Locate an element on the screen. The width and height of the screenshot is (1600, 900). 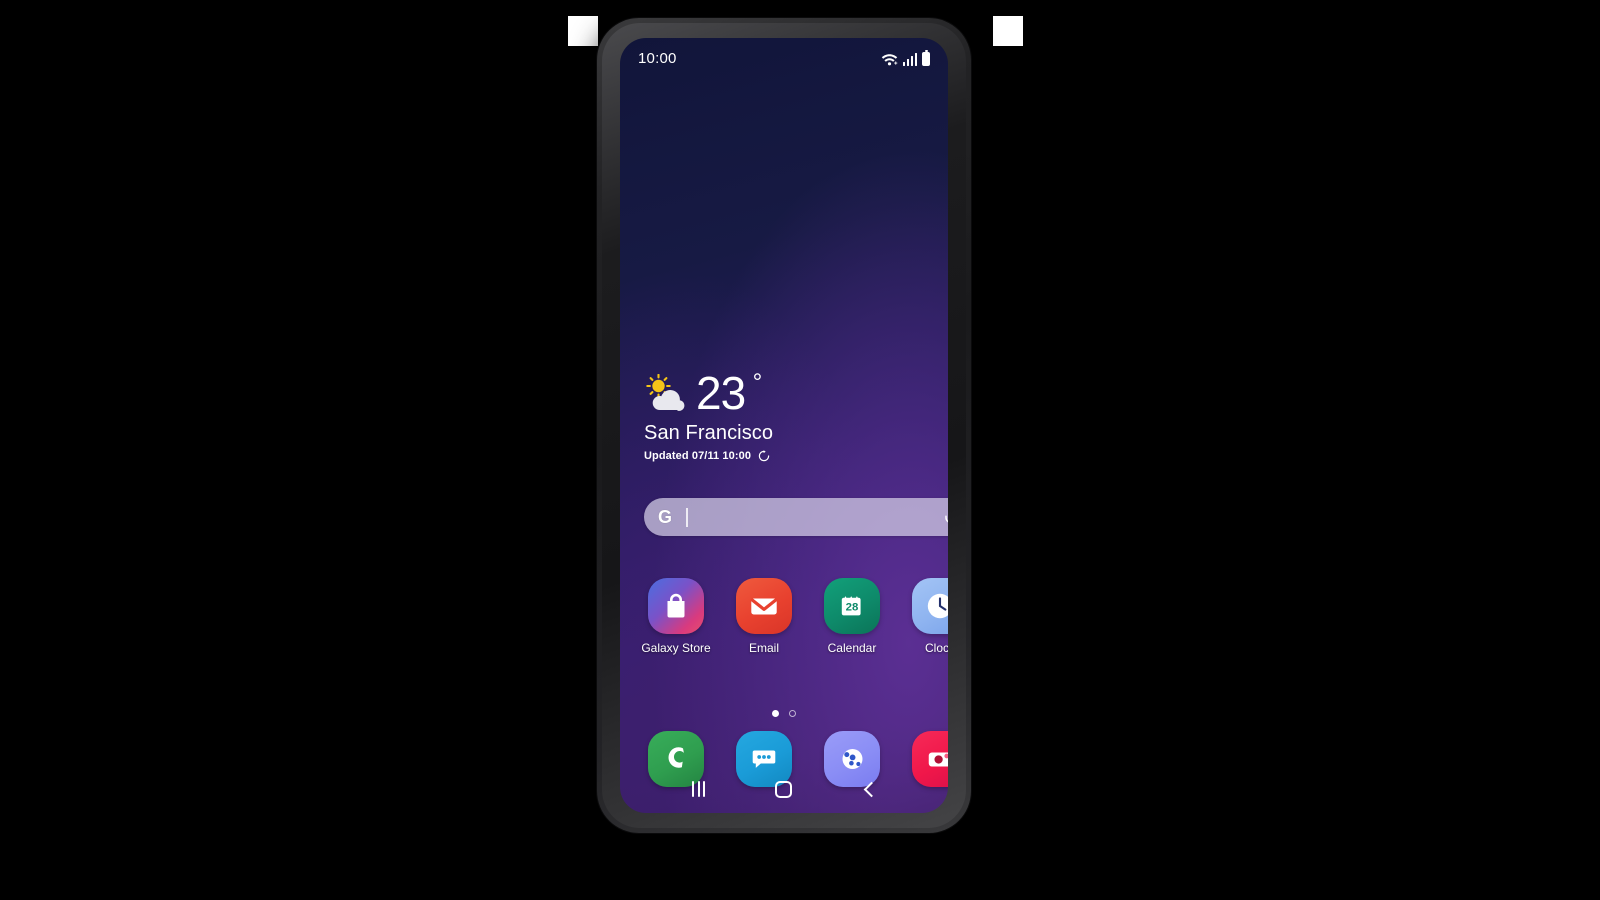
recents-icon is located at coordinates (699, 789).